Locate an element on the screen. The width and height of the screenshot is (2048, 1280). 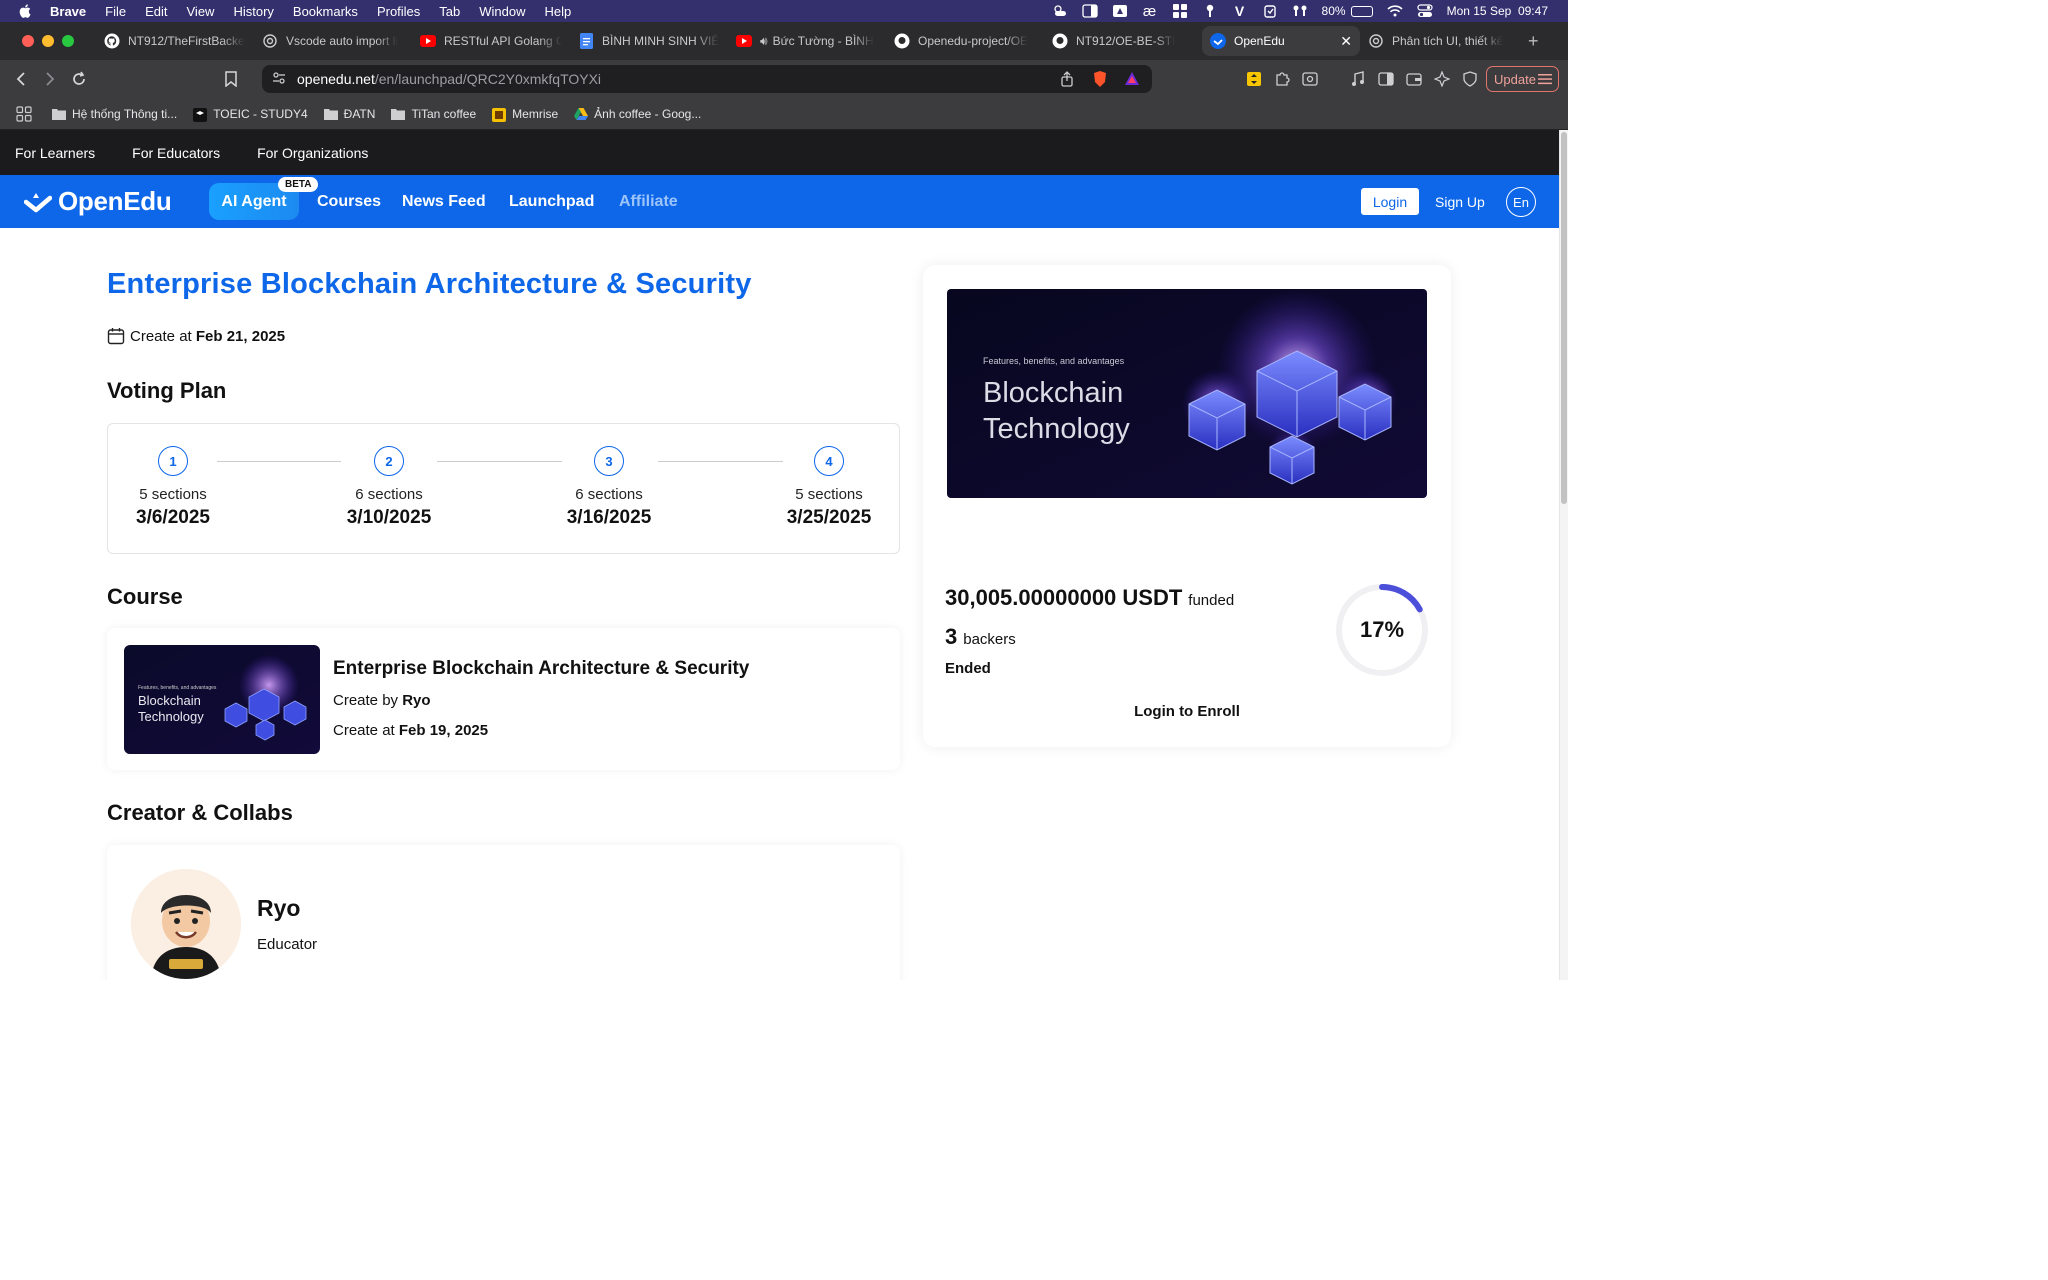
creator-card: Ryo Educator is located at coordinates (503, 912).